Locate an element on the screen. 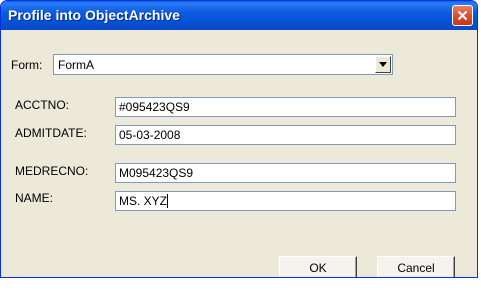 The height and width of the screenshot is (290, 481). form-select: FormA is located at coordinates (223, 64).